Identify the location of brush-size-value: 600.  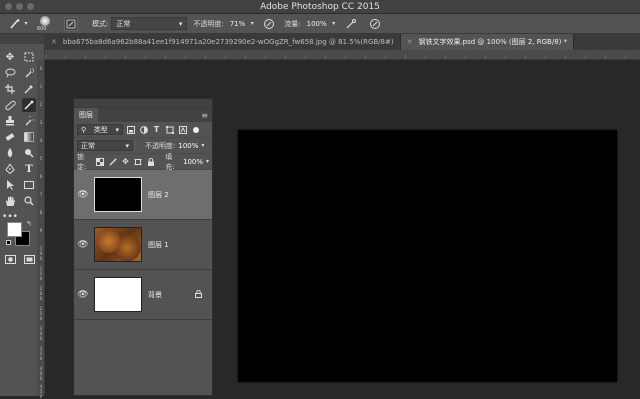
(42, 28).